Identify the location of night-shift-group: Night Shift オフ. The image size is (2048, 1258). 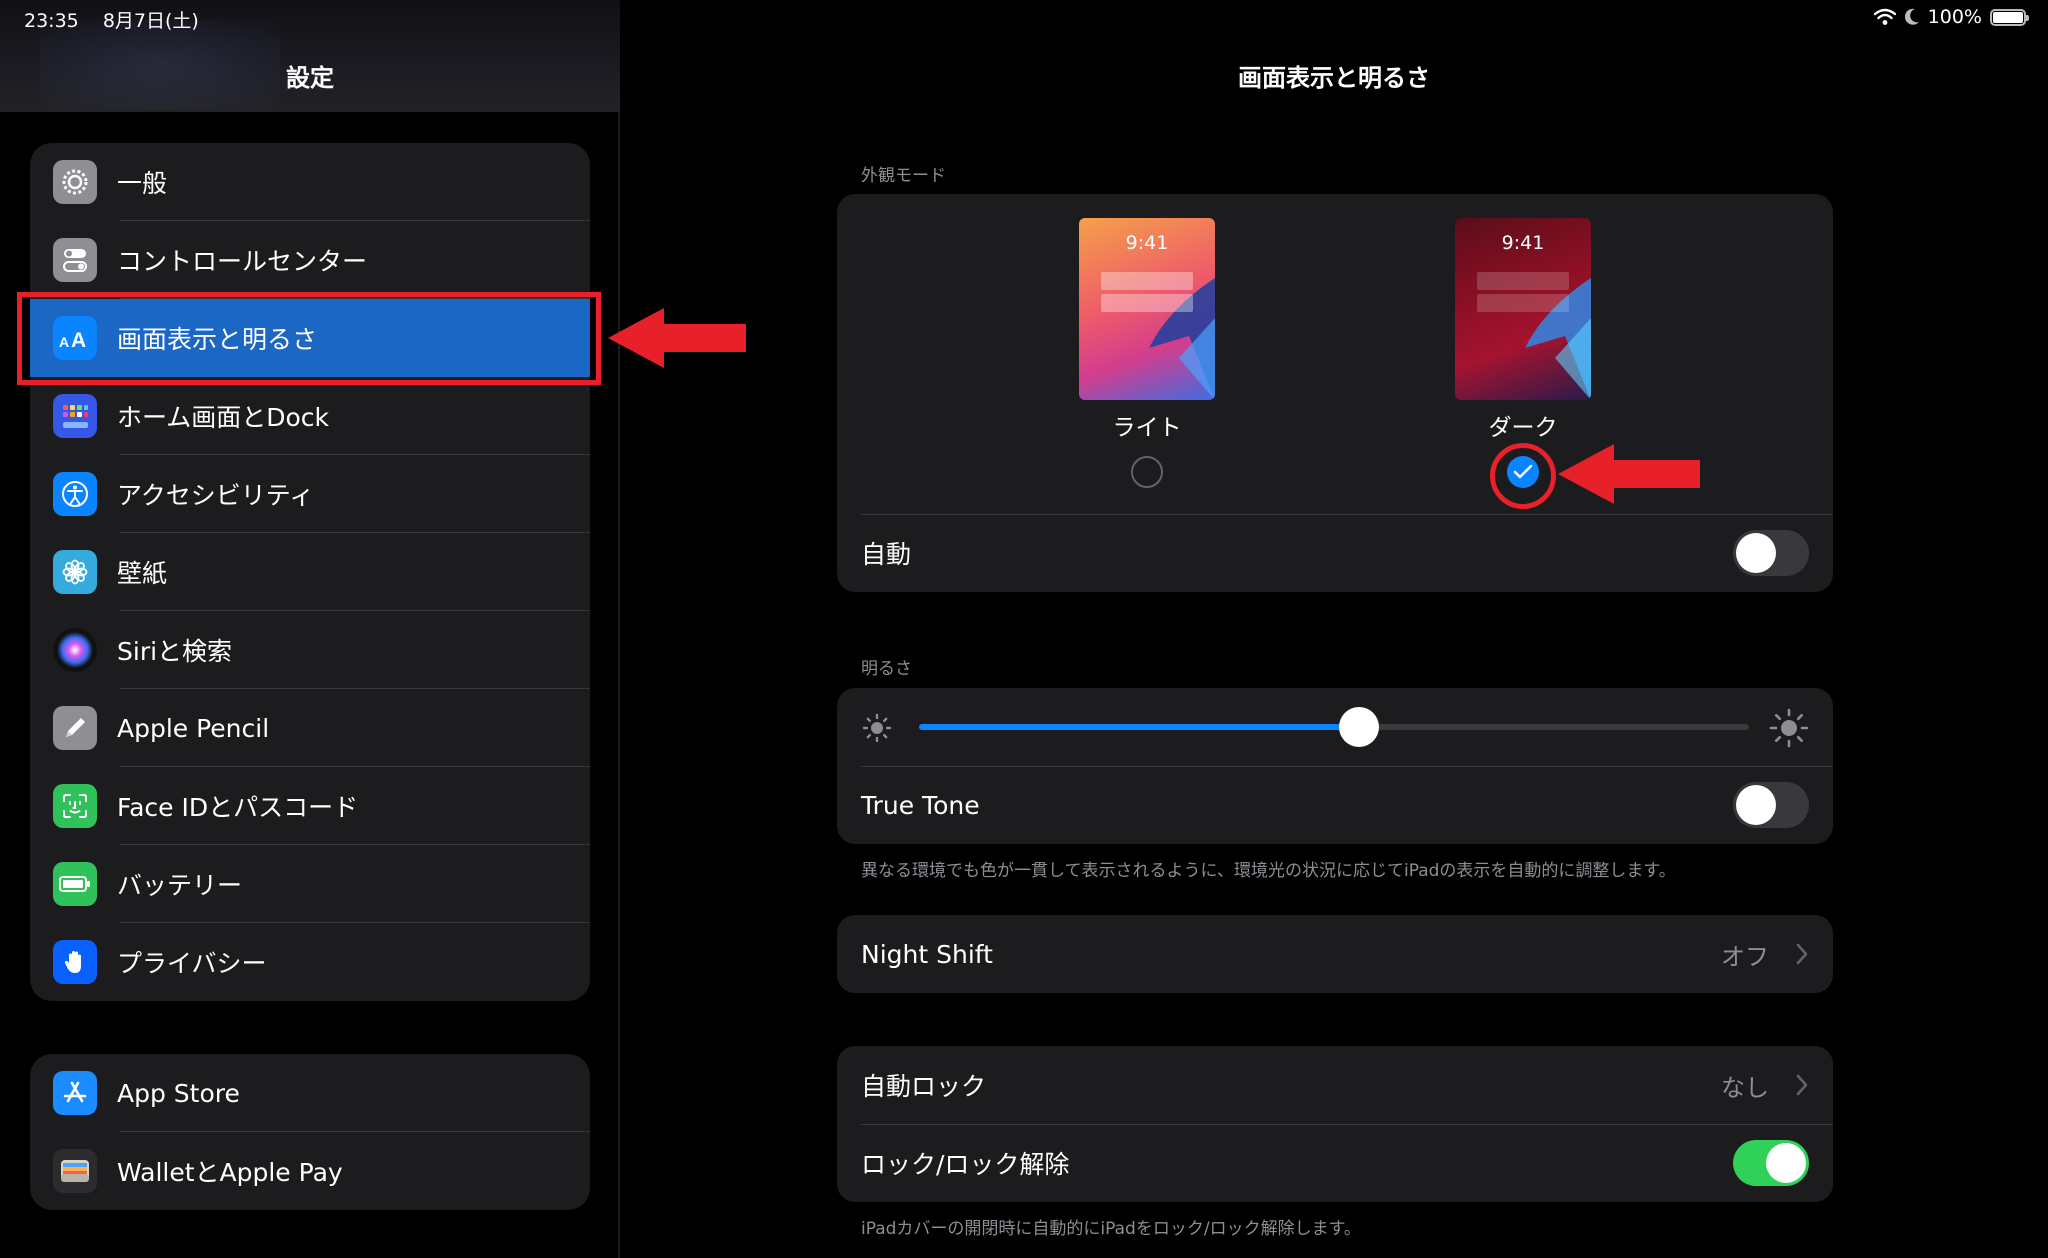
(1335, 954).